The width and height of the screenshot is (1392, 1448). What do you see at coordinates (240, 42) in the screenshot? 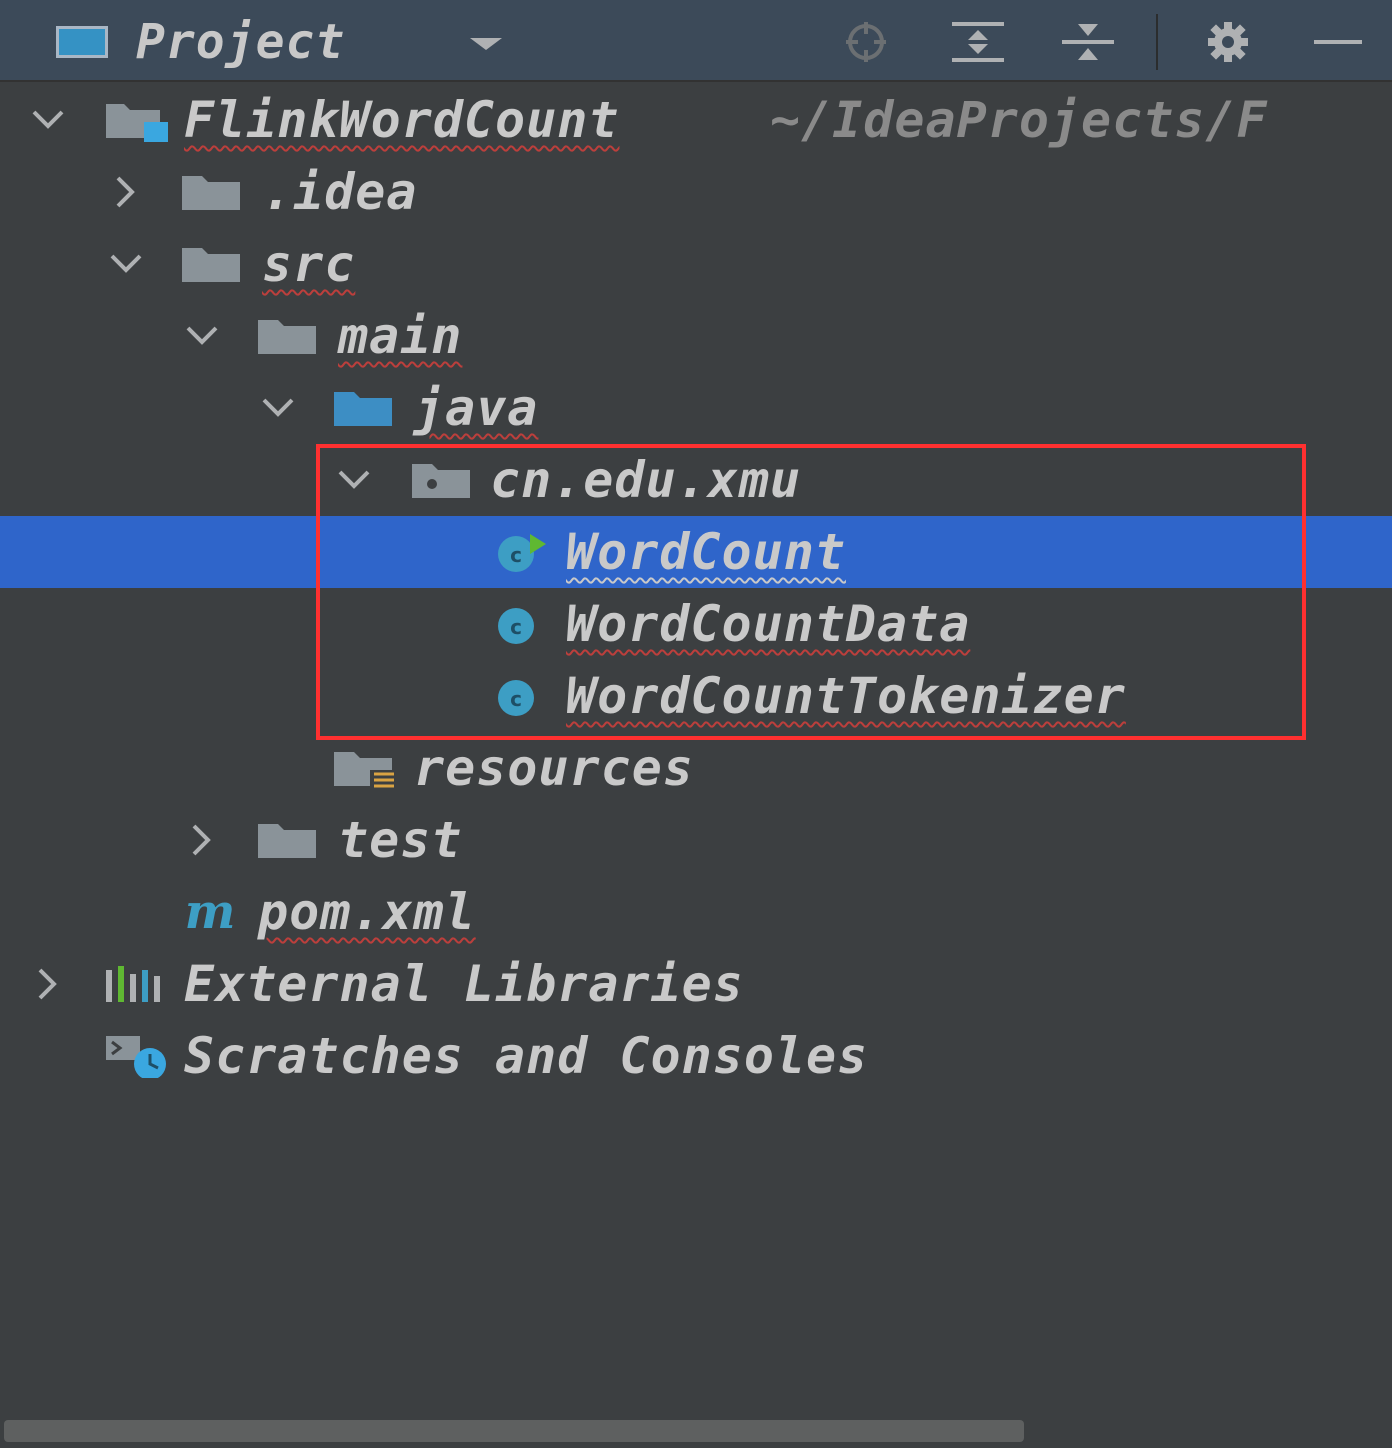
I see `project-view-title: Project` at bounding box center [240, 42].